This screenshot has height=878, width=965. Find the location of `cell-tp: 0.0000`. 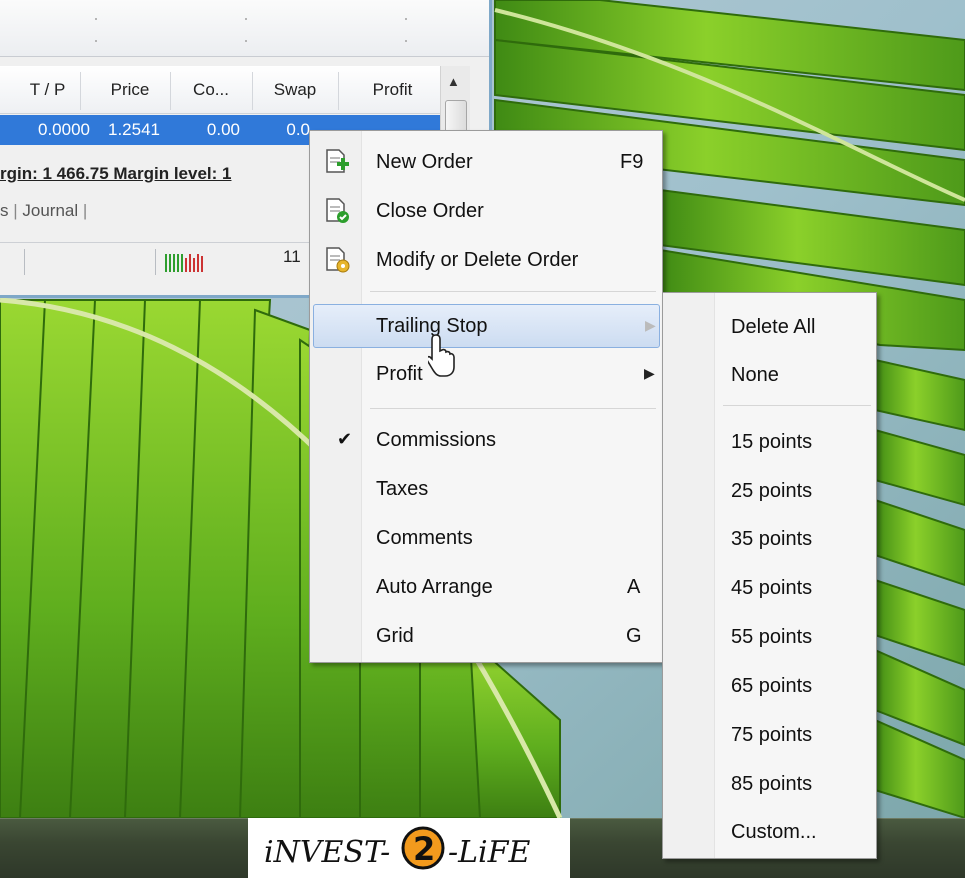

cell-tp: 0.0000 is located at coordinates (64, 129).